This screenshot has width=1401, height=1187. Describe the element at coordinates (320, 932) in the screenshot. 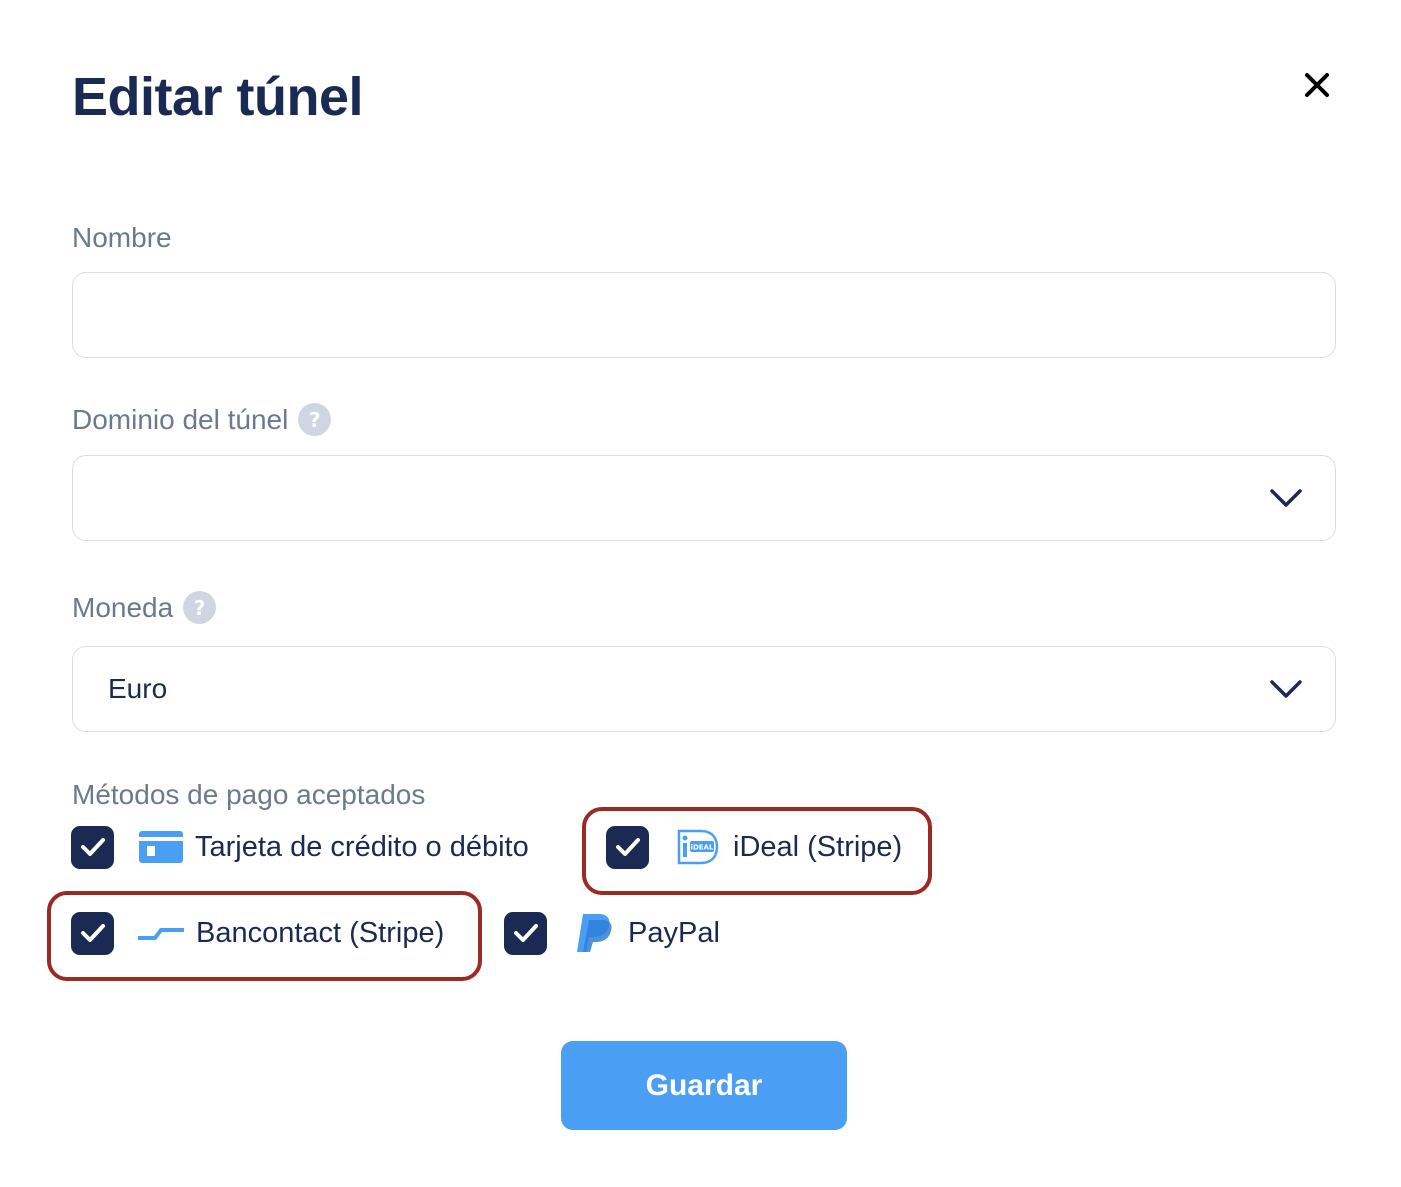

I see `payment-method-label: Bancontact (Stripe)` at that location.